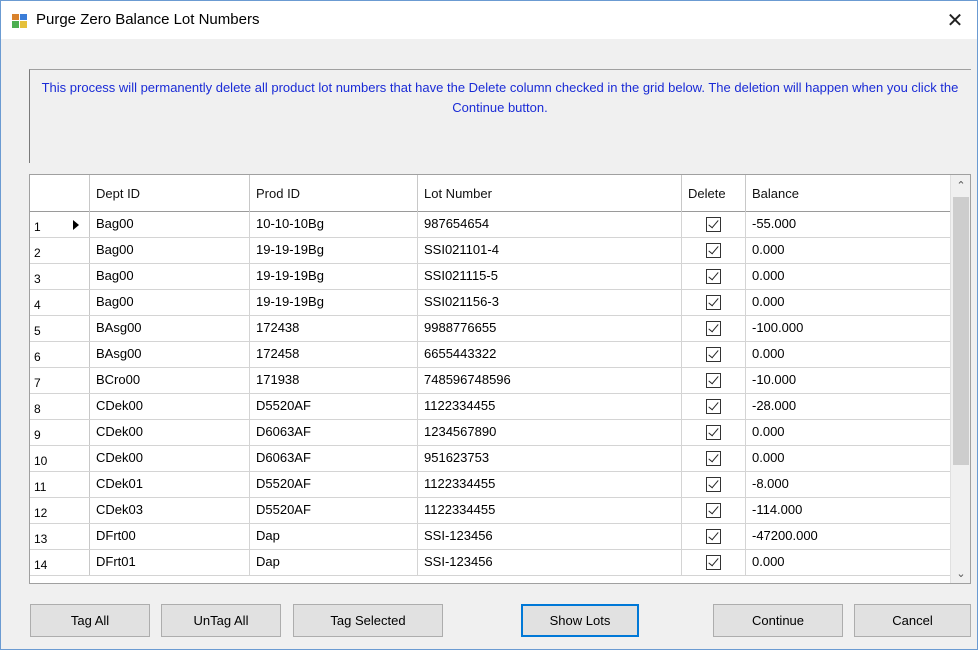 The width and height of the screenshot is (978, 650). I want to click on row-header: 4, so click(60, 302).